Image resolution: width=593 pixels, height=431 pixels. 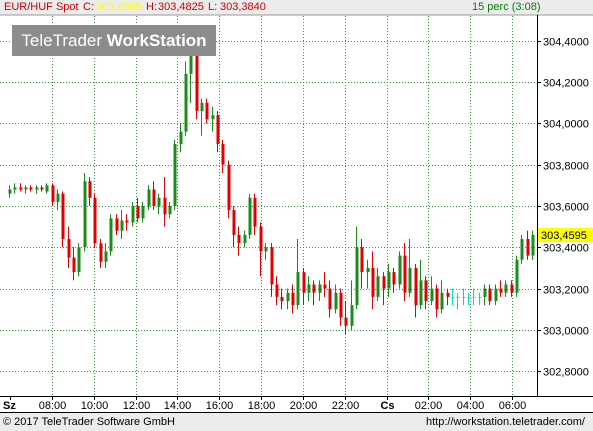 What do you see at coordinates (151, 7) in the screenshot?
I see `header-high-label: H:` at bounding box center [151, 7].